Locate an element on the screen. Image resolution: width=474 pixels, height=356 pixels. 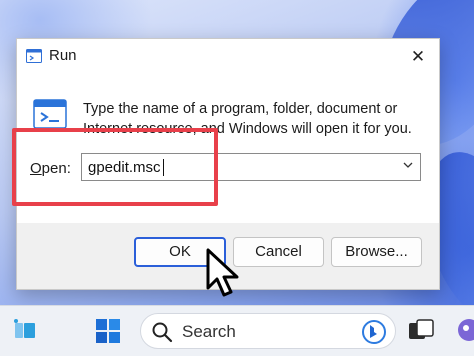
search-placeholder: Search is located at coordinates (209, 331).